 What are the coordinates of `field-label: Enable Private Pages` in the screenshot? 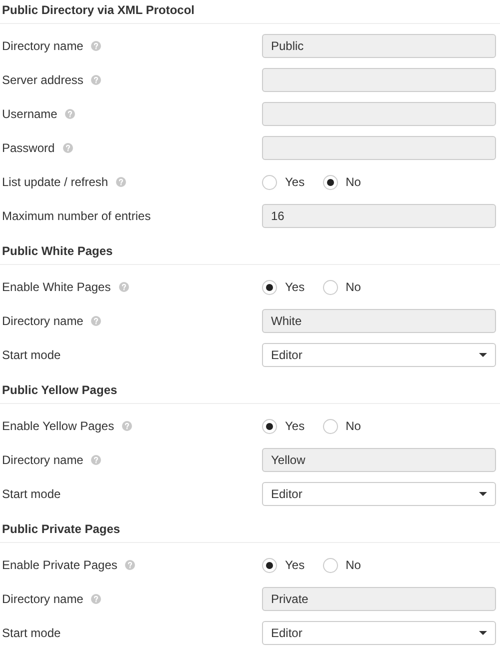 It's located at (60, 565).